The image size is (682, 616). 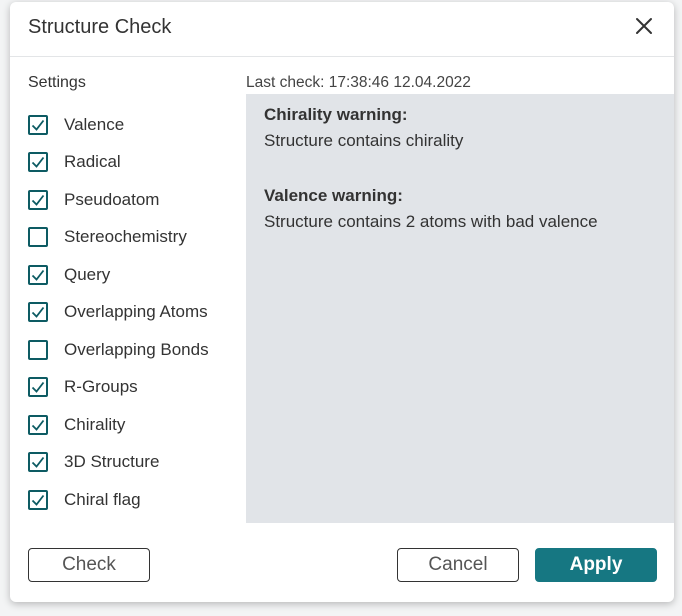 What do you see at coordinates (95, 424) in the screenshot?
I see `setting-label: Chirality` at bounding box center [95, 424].